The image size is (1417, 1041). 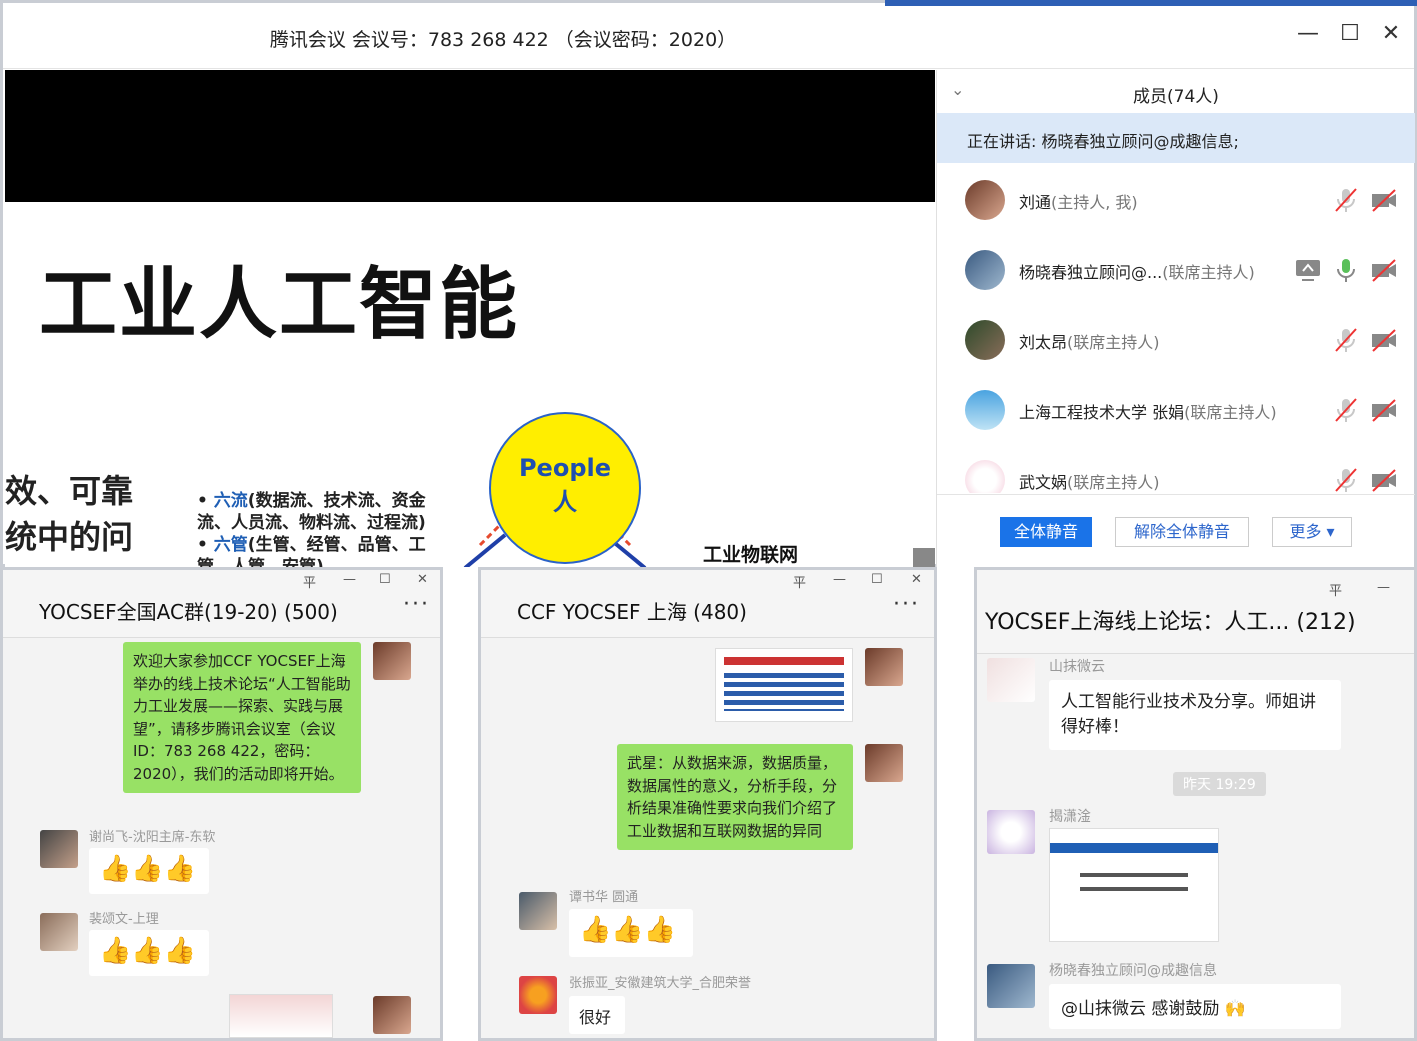 I want to click on member-row: 刘太昂(联席主持人), so click(x=1176, y=340).